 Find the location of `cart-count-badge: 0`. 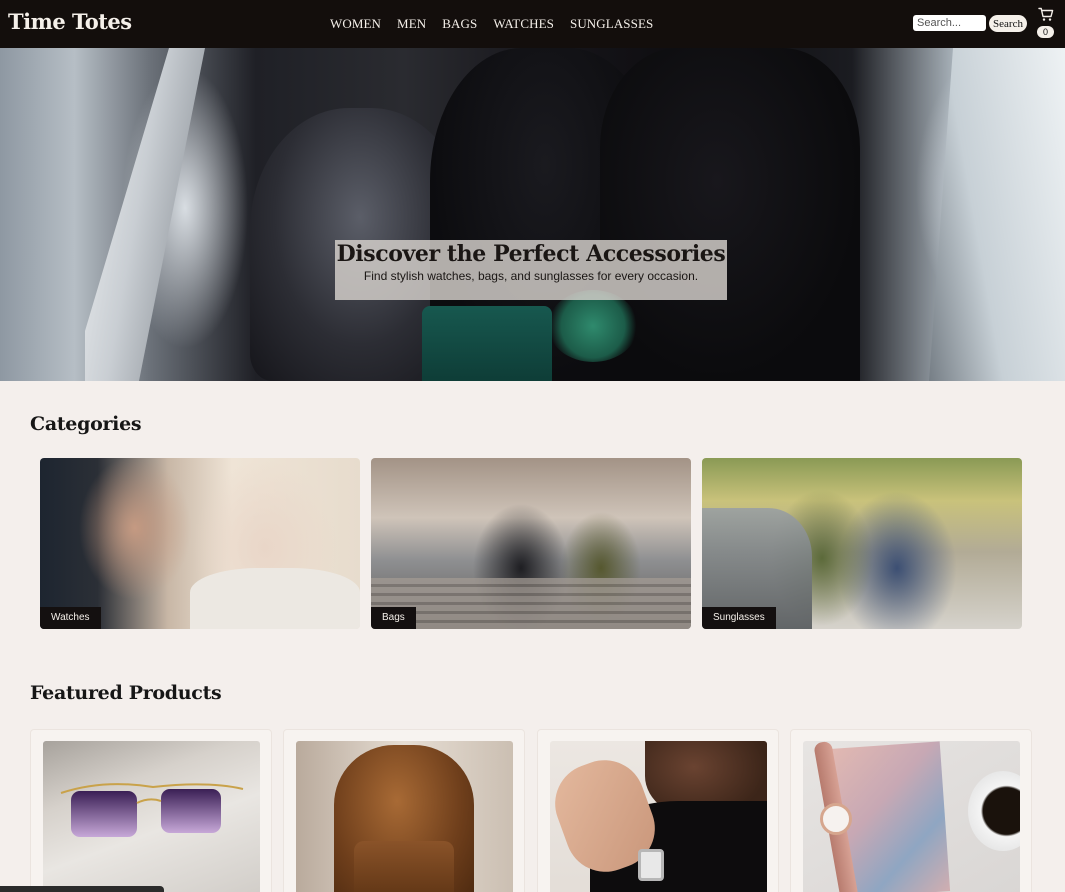

cart-count-badge: 0 is located at coordinates (1045, 32).